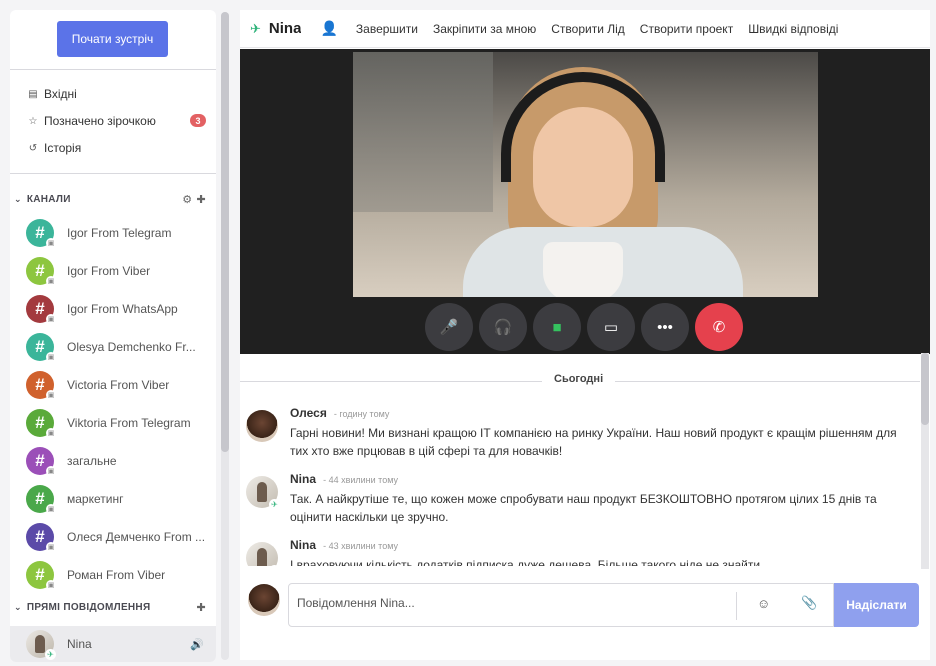 This screenshot has height=666, width=936. What do you see at coordinates (262, 426) in the screenshot?
I see `avatar` at bounding box center [262, 426].